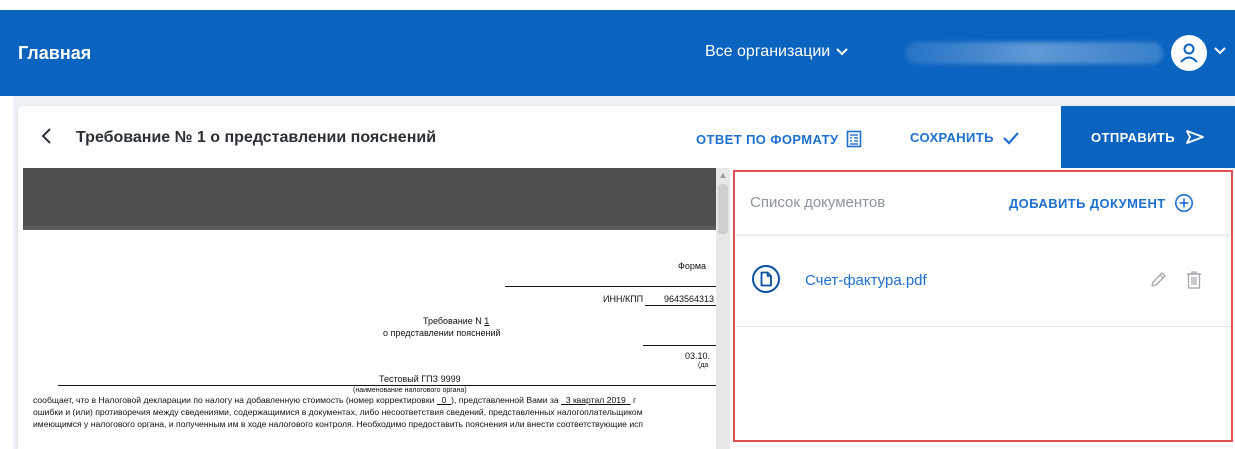 This screenshot has height=449, width=1235. What do you see at coordinates (818, 202) in the screenshot?
I see `documents-panel-title: Список документов` at bounding box center [818, 202].